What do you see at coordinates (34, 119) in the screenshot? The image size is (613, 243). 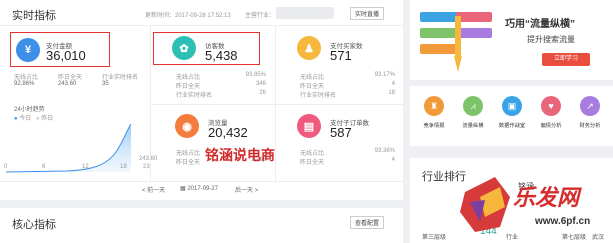 I see `trend-legend: ● 今日 ● 昨日` at bounding box center [34, 119].